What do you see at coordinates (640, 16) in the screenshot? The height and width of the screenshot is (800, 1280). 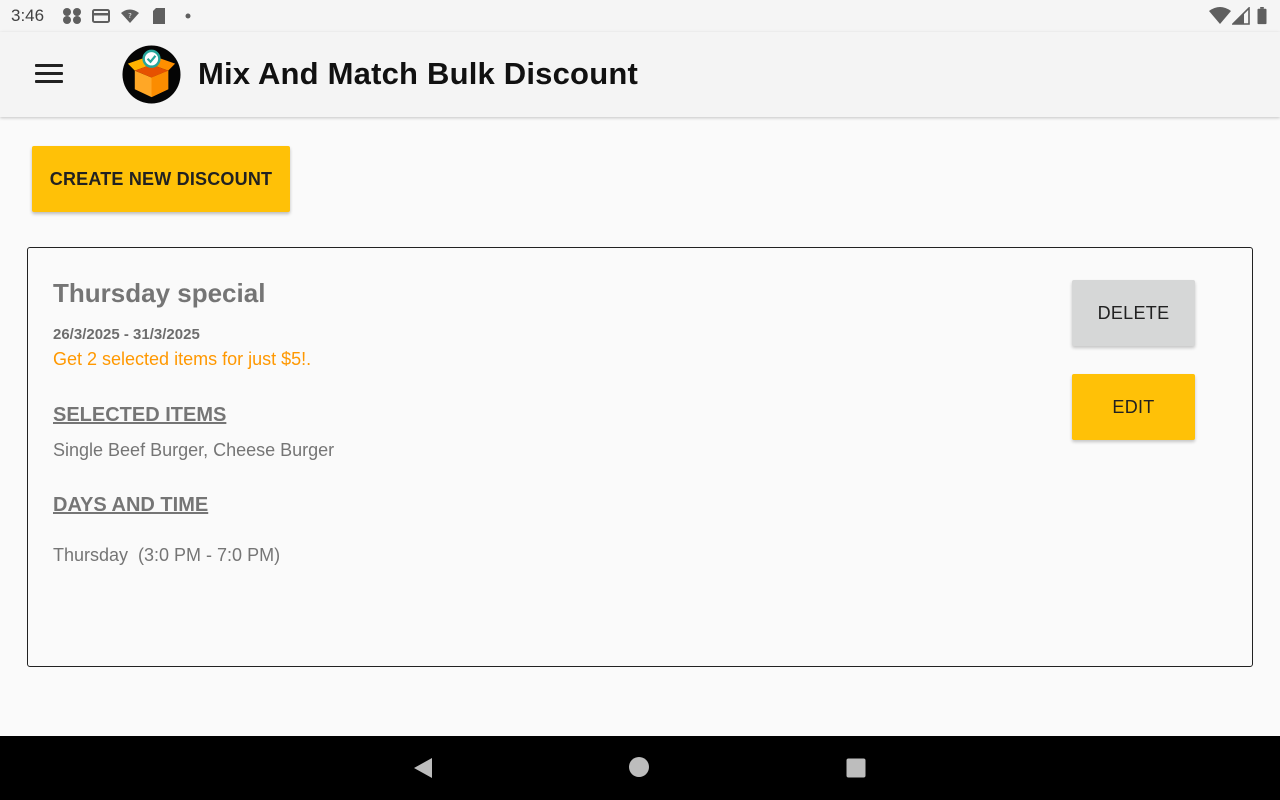 I see `status-bar: 3:46 ?` at bounding box center [640, 16].